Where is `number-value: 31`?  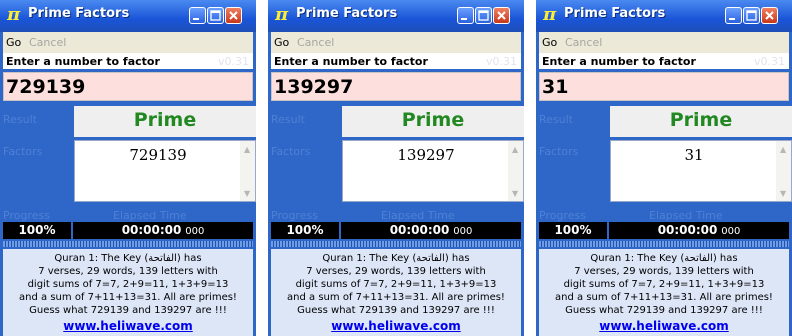 number-value: 31 is located at coordinates (555, 87).